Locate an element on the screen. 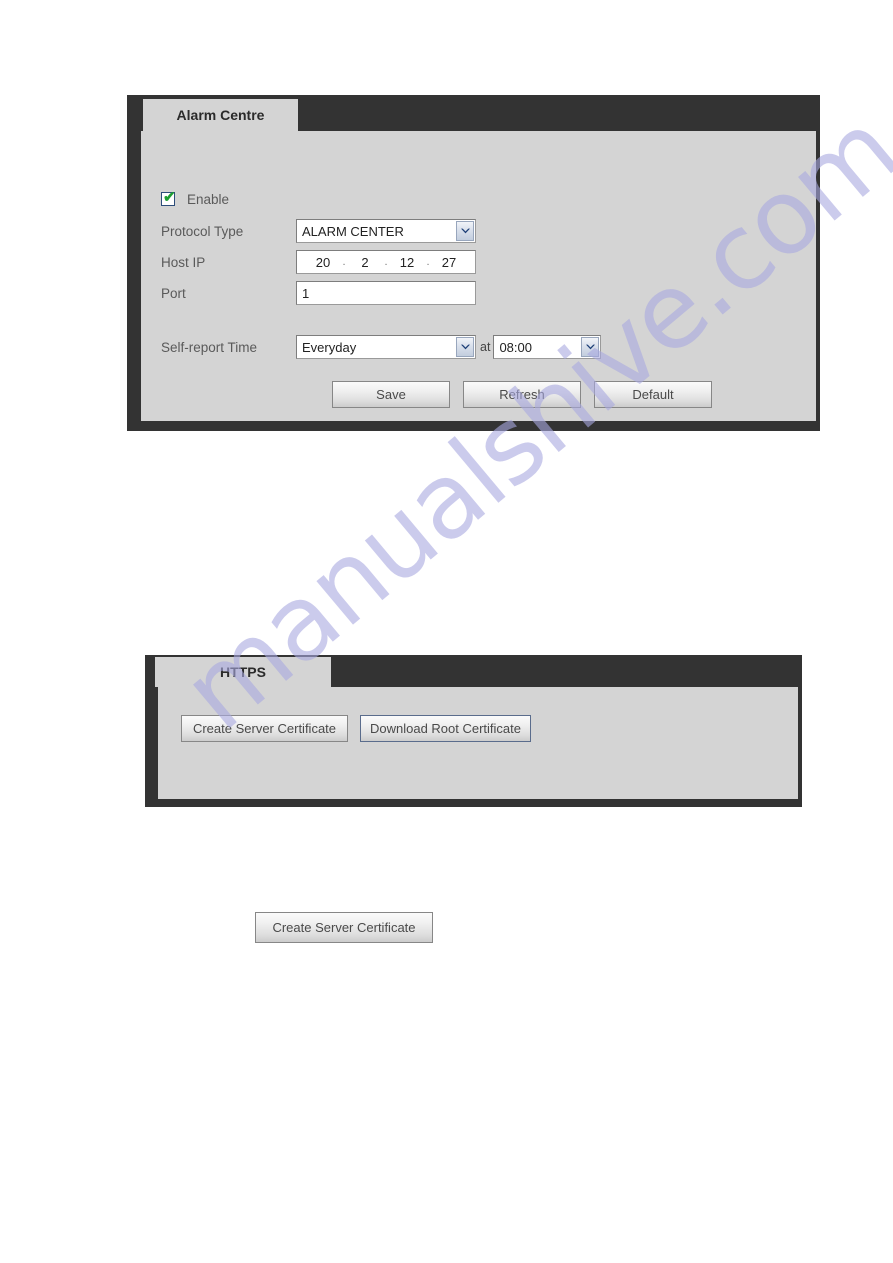 This screenshot has width=893, height=1263. self-report-time-row: Self-report Time Everyday at 08:00 is located at coordinates (381, 347).